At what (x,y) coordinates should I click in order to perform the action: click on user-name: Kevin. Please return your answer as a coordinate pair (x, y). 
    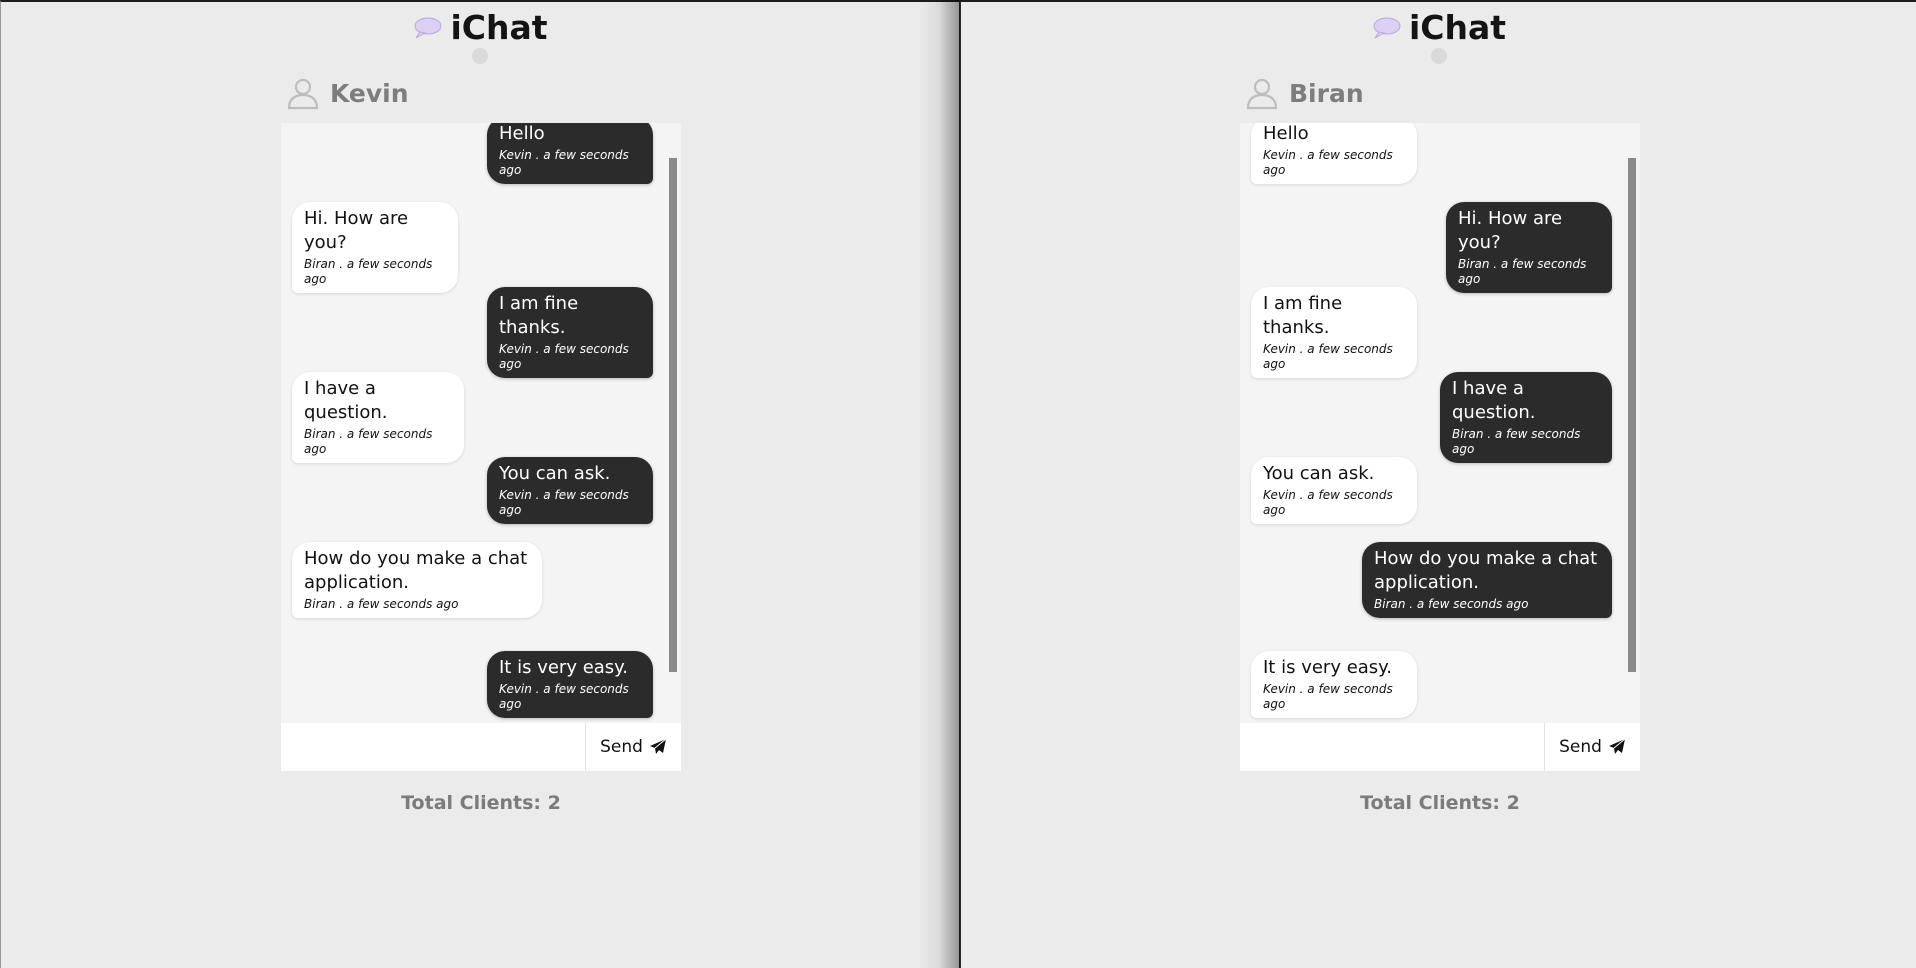
    Looking at the image, I should click on (369, 93).